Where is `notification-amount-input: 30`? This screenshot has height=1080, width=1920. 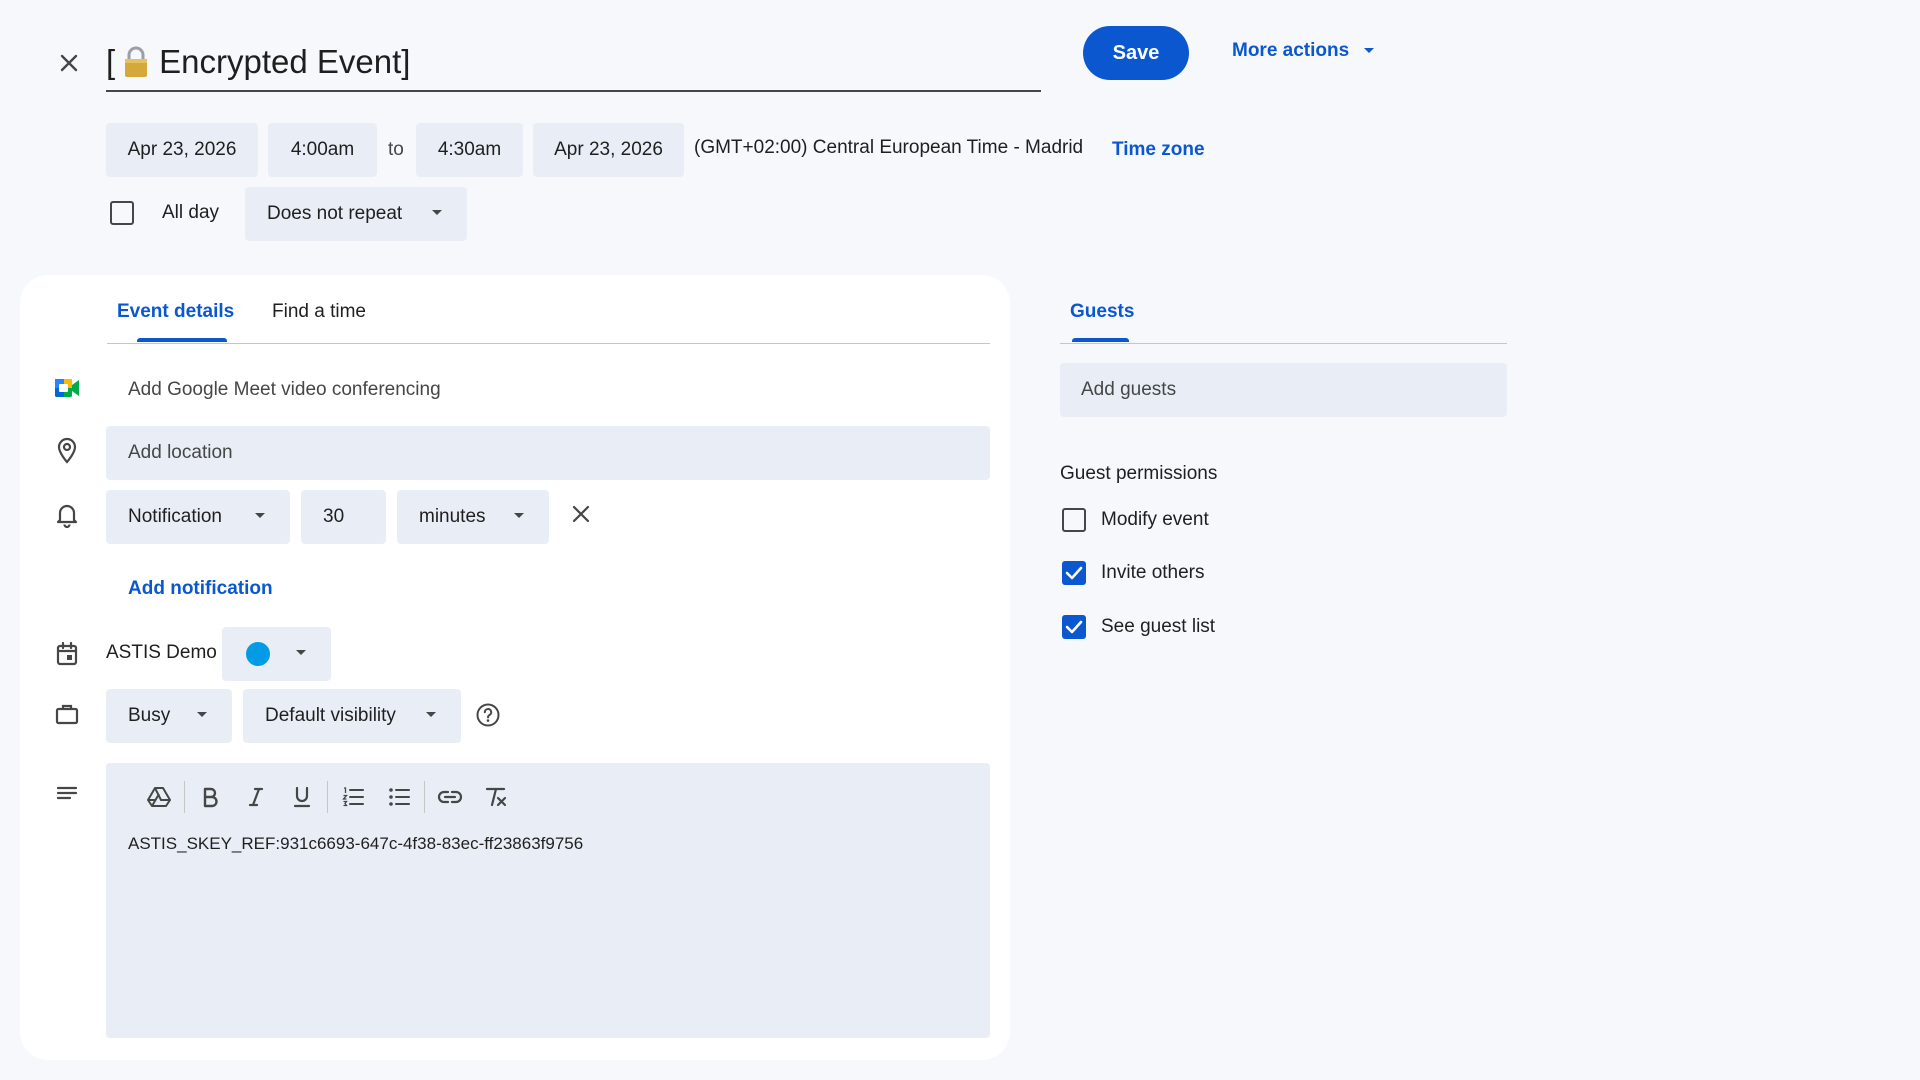
notification-amount-input: 30 is located at coordinates (343, 517).